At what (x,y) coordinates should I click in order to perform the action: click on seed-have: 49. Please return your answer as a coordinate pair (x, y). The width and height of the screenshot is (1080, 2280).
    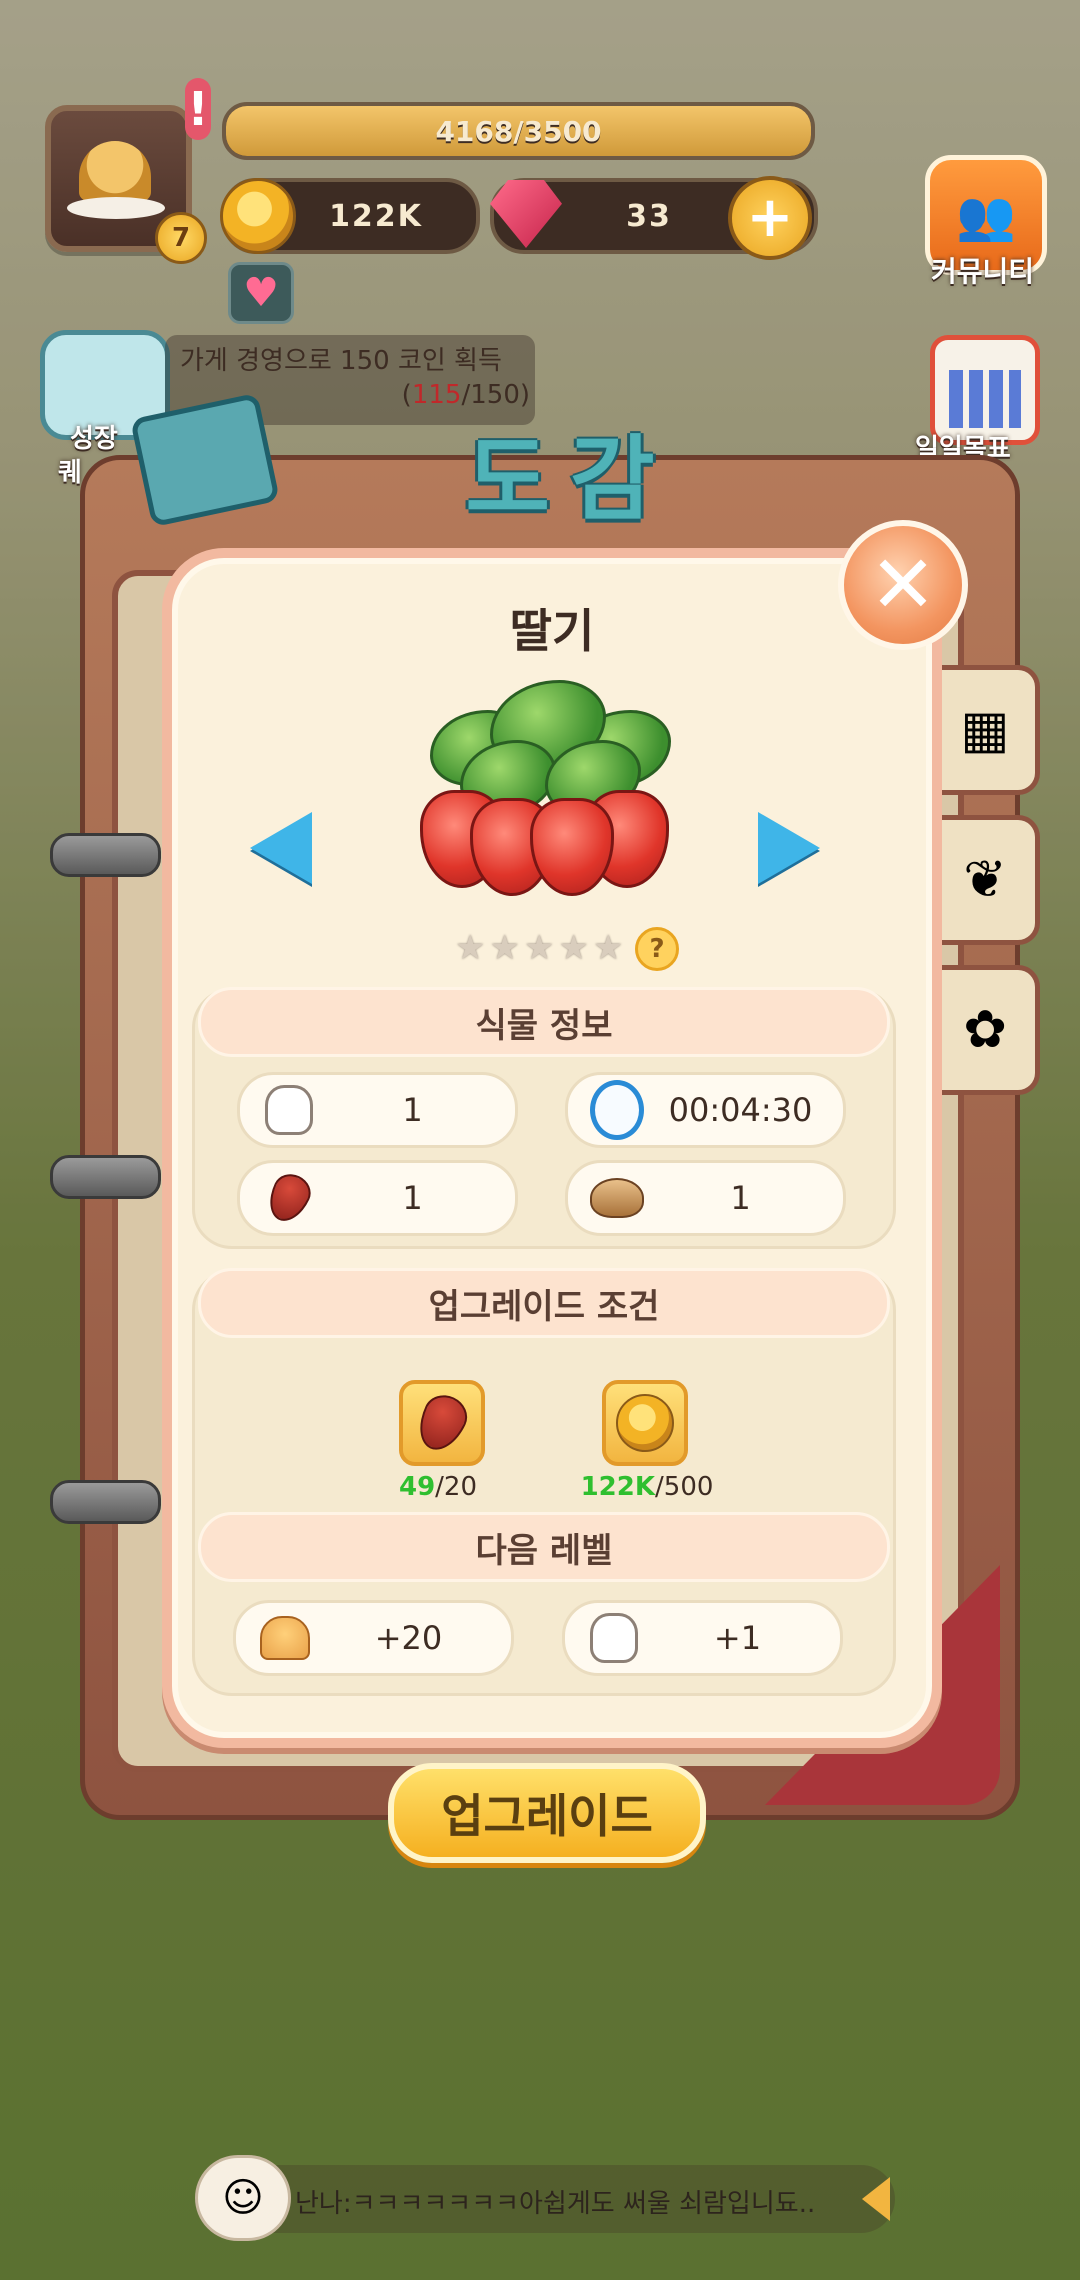
    Looking at the image, I should click on (417, 1487).